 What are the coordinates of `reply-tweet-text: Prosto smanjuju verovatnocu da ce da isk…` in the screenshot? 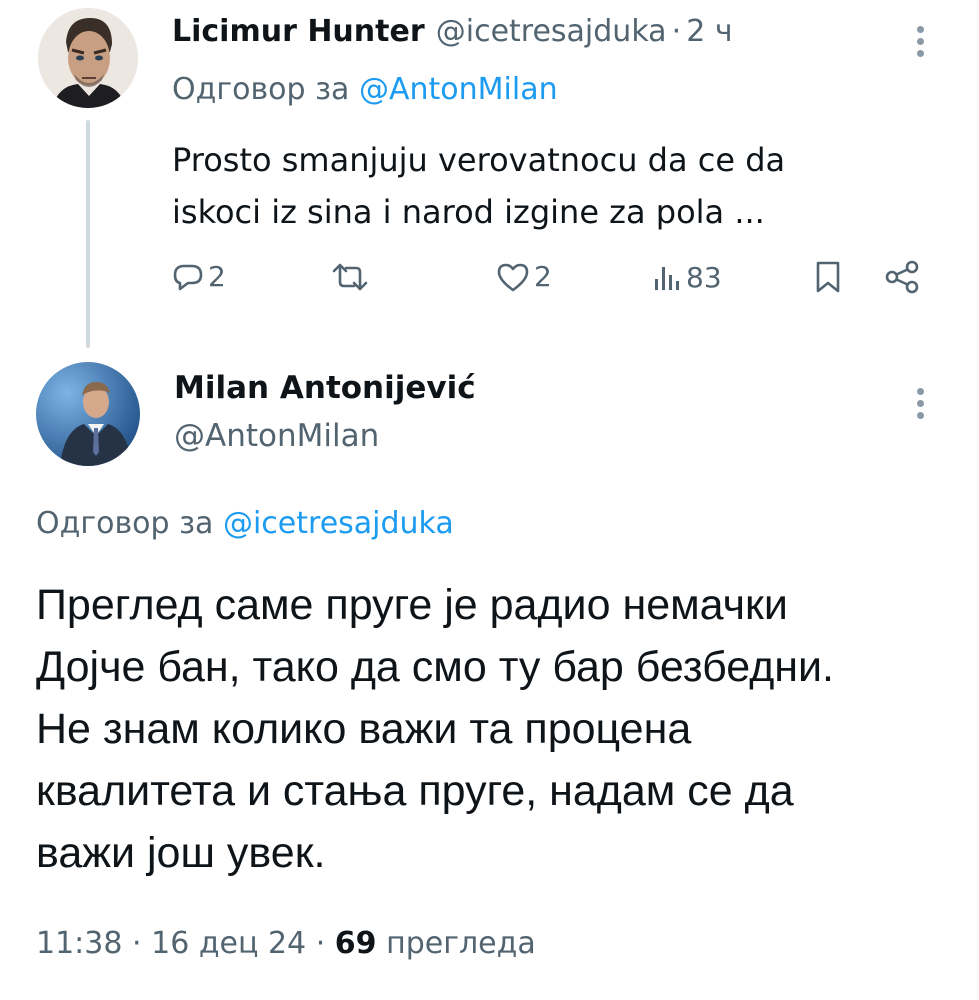 It's located at (478, 186).